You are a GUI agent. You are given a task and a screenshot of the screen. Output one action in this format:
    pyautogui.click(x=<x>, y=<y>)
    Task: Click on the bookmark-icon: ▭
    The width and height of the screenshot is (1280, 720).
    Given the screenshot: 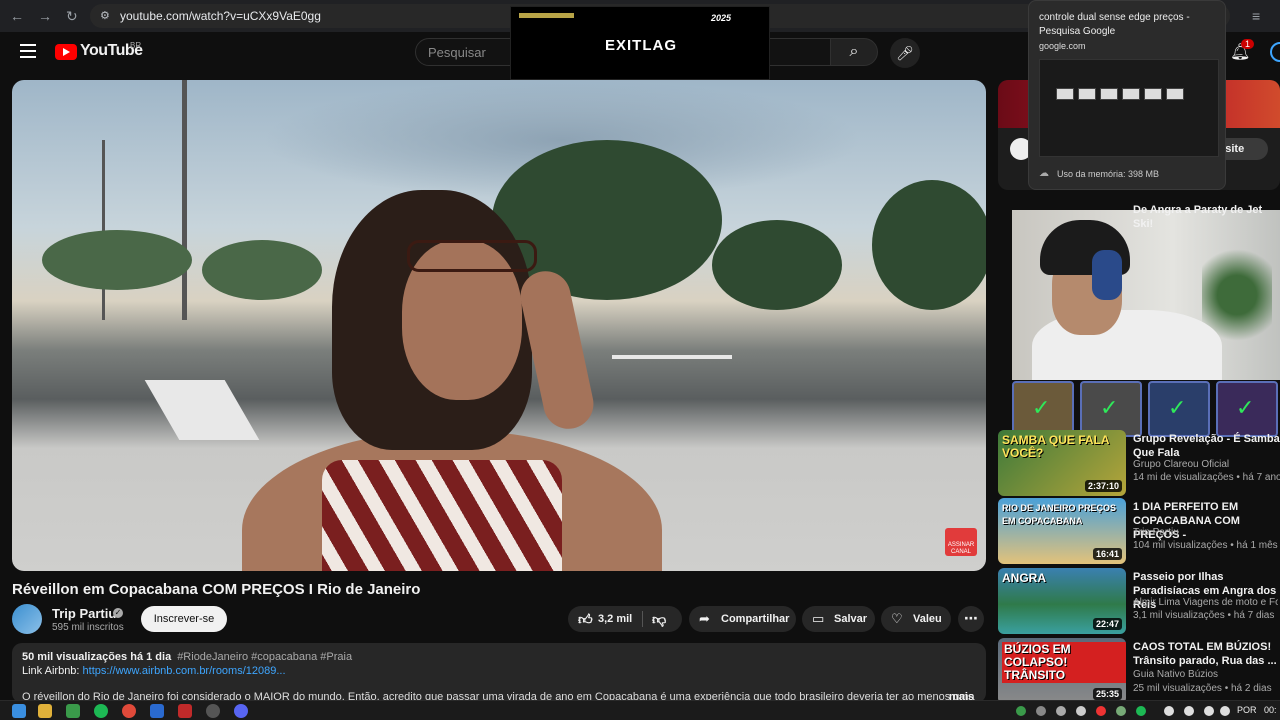 What is the action you would take?
    pyautogui.click(x=818, y=618)
    